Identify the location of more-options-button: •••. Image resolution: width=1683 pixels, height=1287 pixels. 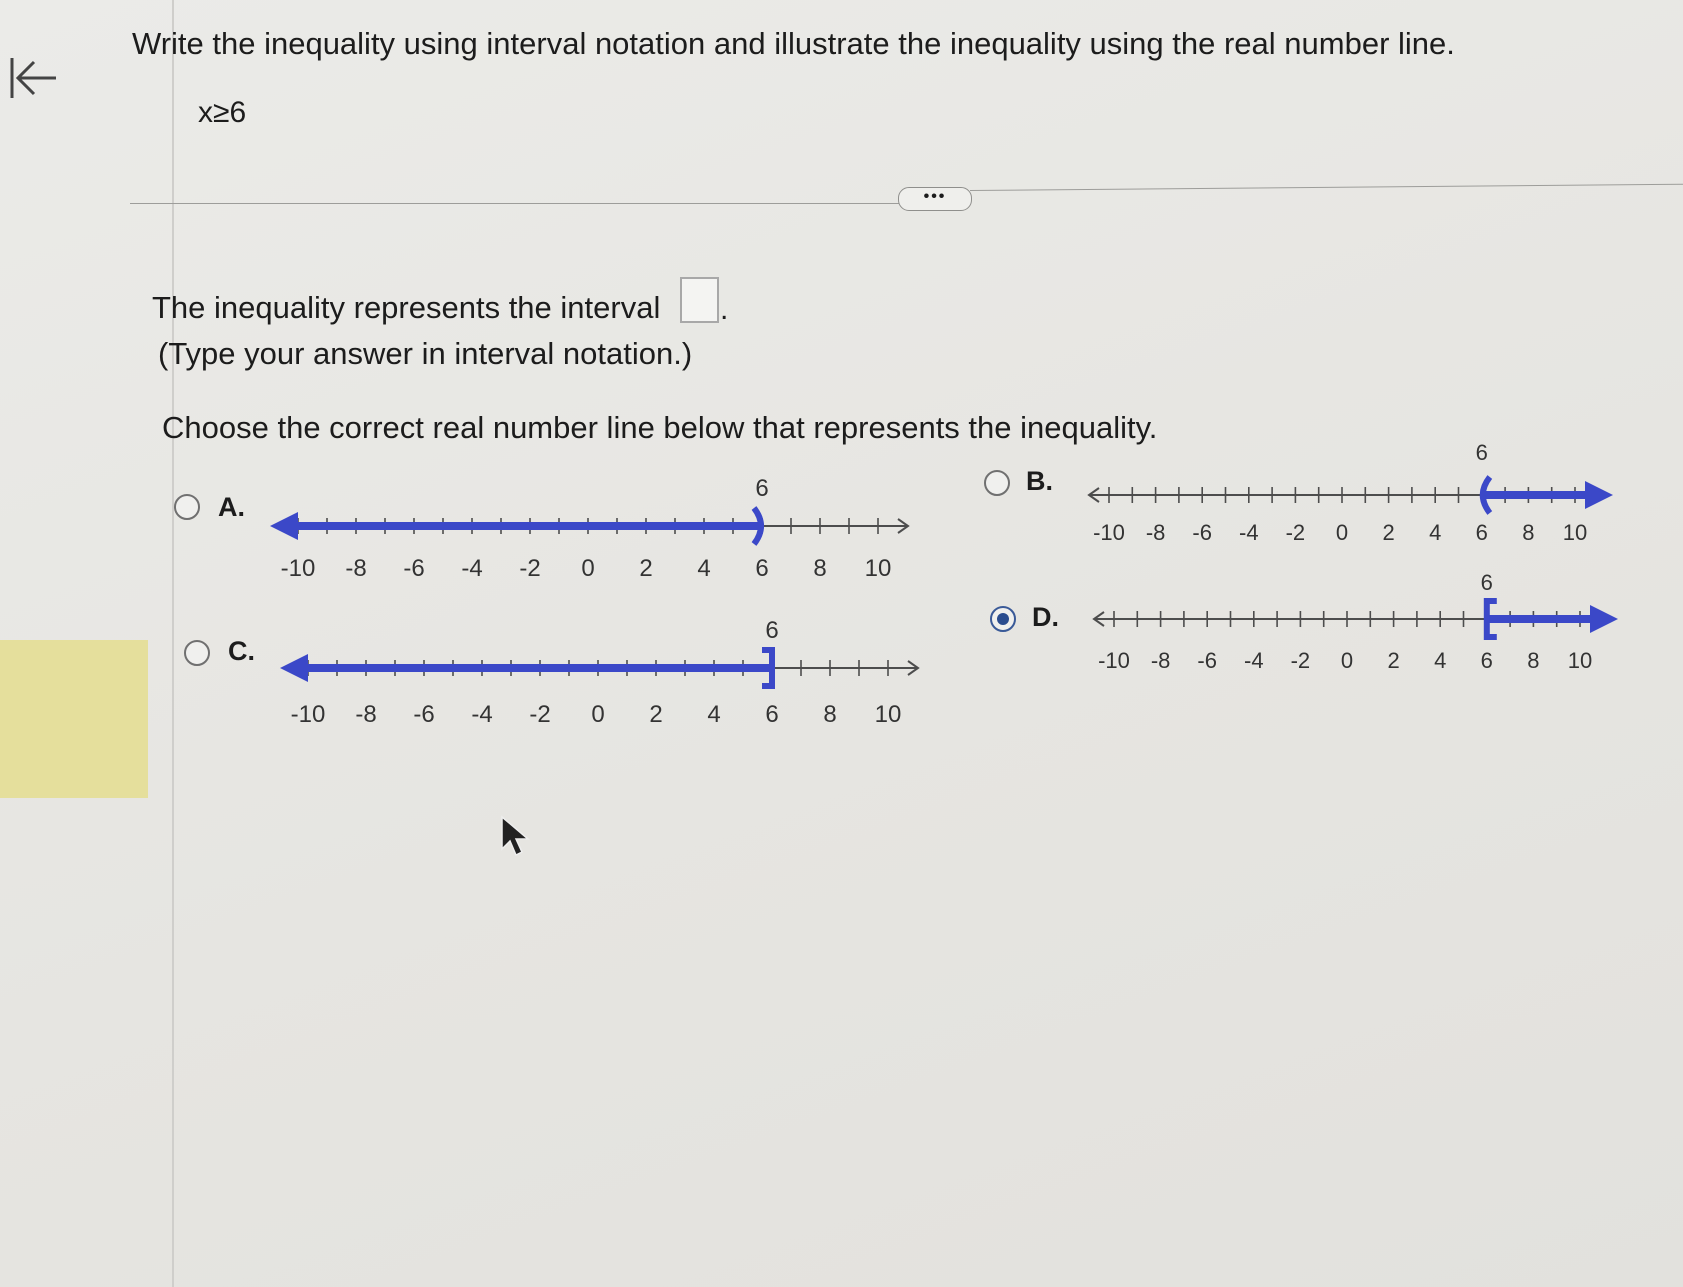
(935, 199).